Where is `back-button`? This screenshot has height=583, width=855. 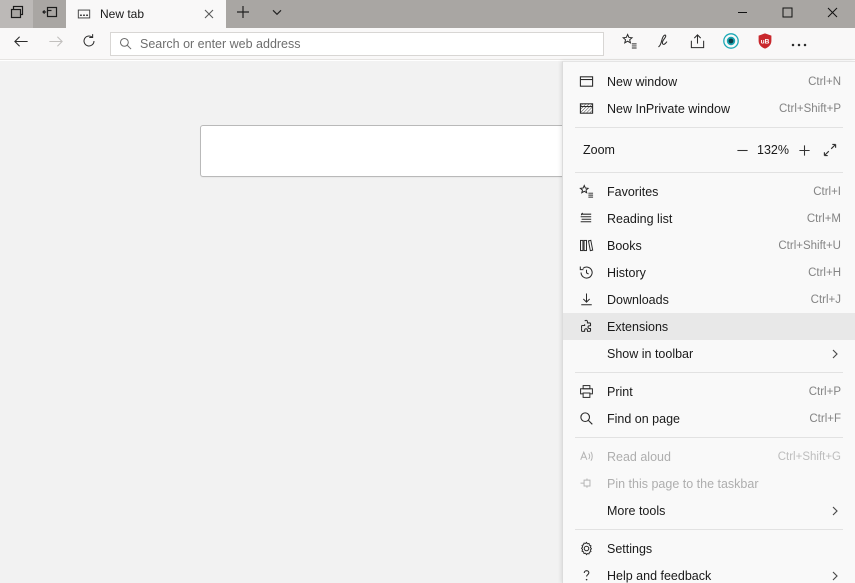
back-button is located at coordinates (21, 44).